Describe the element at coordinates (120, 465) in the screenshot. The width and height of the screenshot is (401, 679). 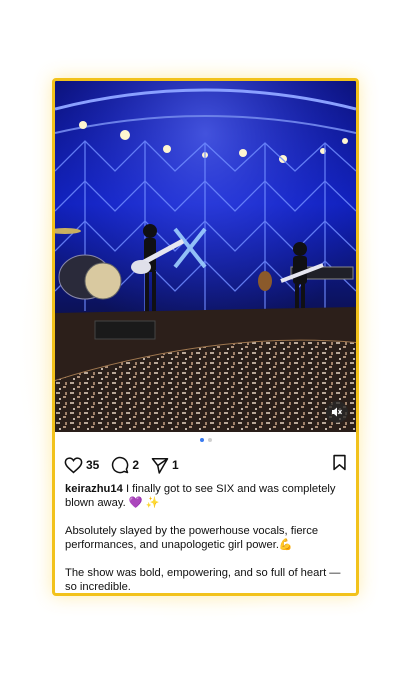
I see `comment-bubble-icon` at that location.